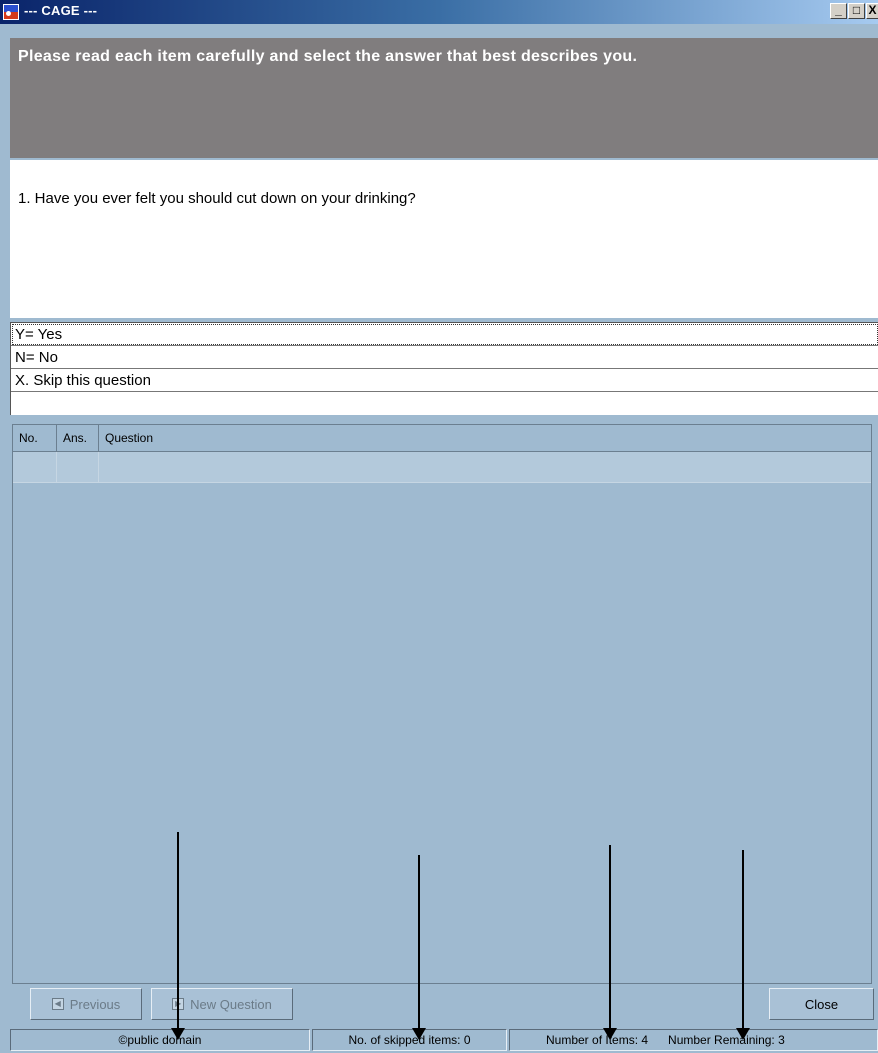 The height and width of the screenshot is (1053, 878). I want to click on status-item-counts: Number of Items: 4 Number Remaining: 3, so click(693, 1040).